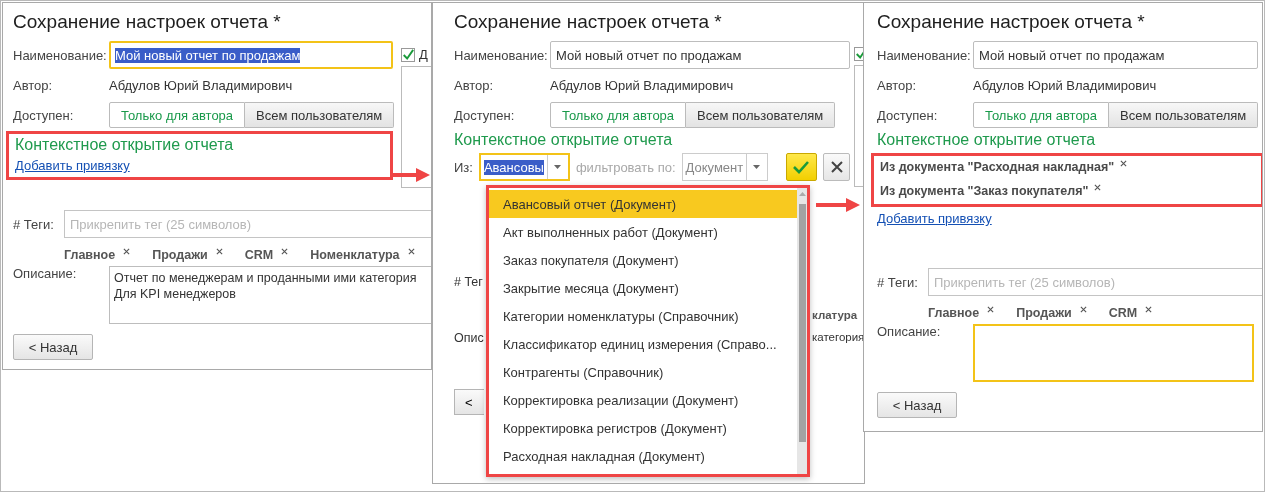 This screenshot has height=492, width=1265. What do you see at coordinates (643, 260) in the screenshot?
I see `dropdown-item: Заказ покупателя (Документ)` at bounding box center [643, 260].